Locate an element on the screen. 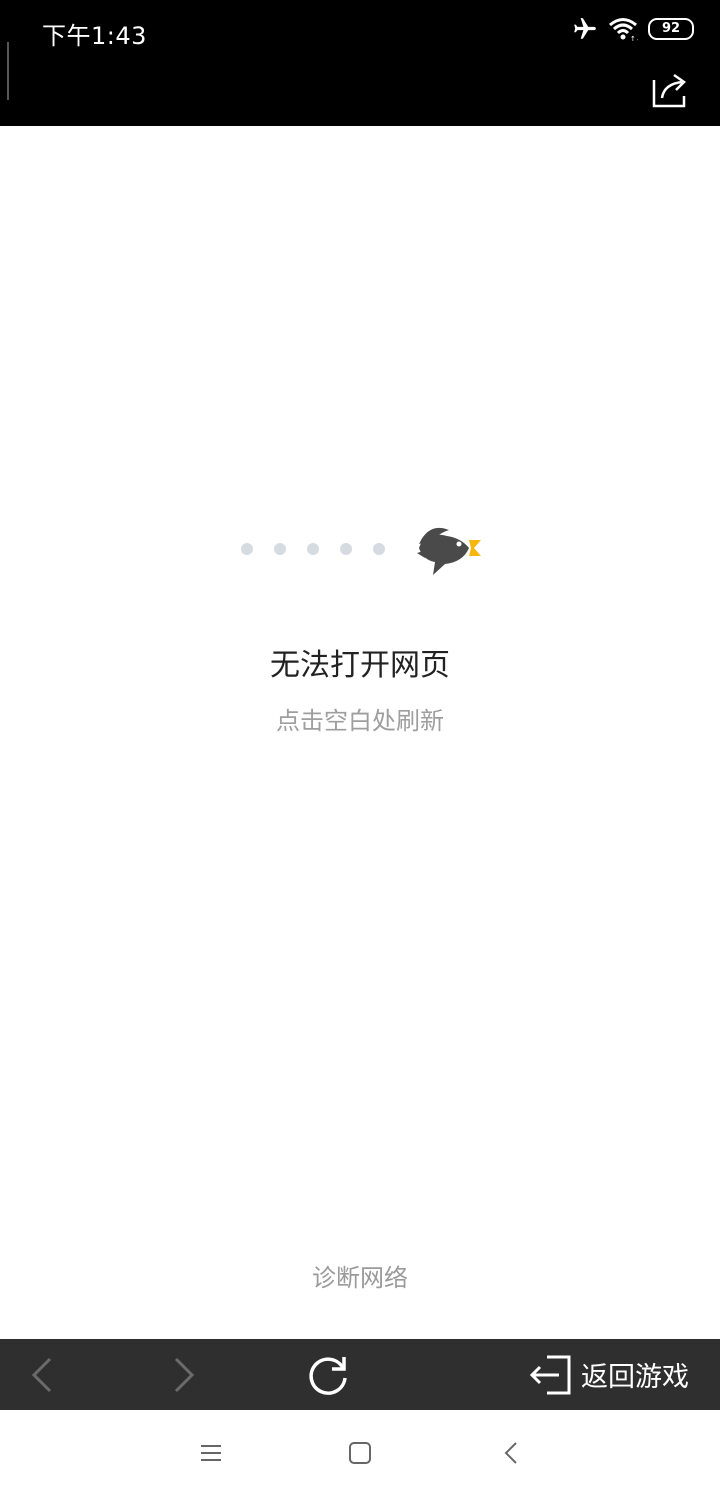 The height and width of the screenshot is (1496, 720). loading-illustration is located at coordinates (361, 551).